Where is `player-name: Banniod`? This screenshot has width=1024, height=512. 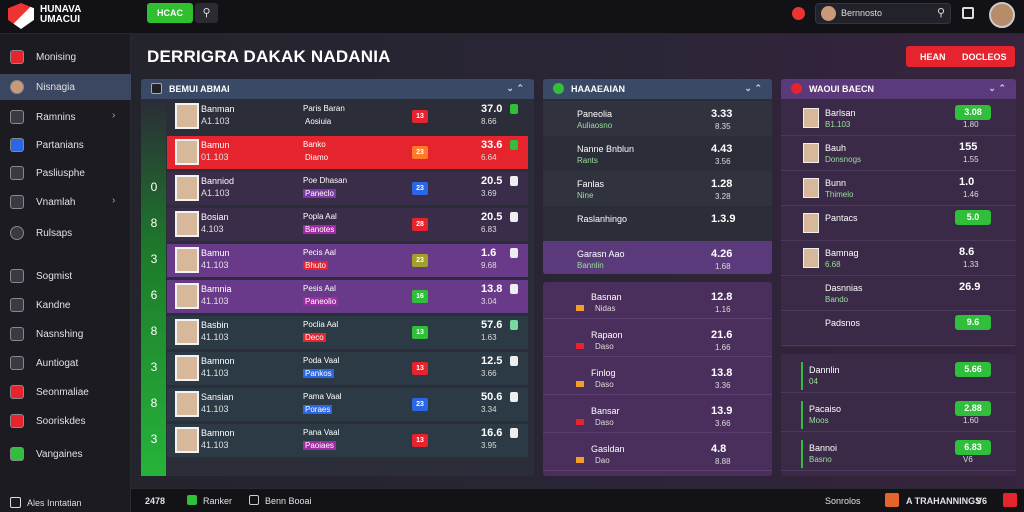 player-name: Banniod is located at coordinates (218, 181).